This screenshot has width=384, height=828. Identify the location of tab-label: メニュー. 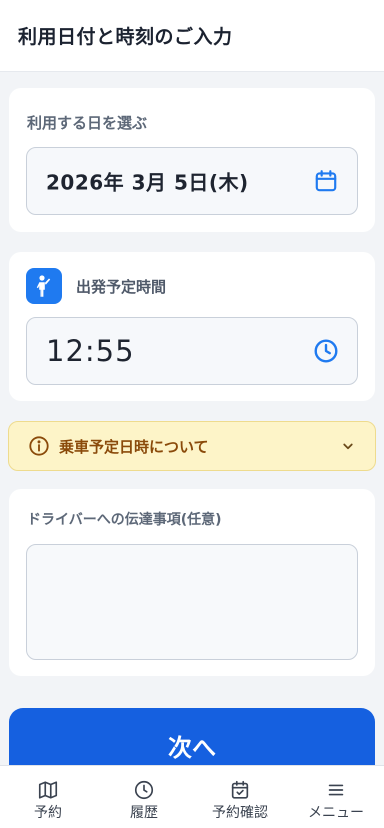
(336, 813).